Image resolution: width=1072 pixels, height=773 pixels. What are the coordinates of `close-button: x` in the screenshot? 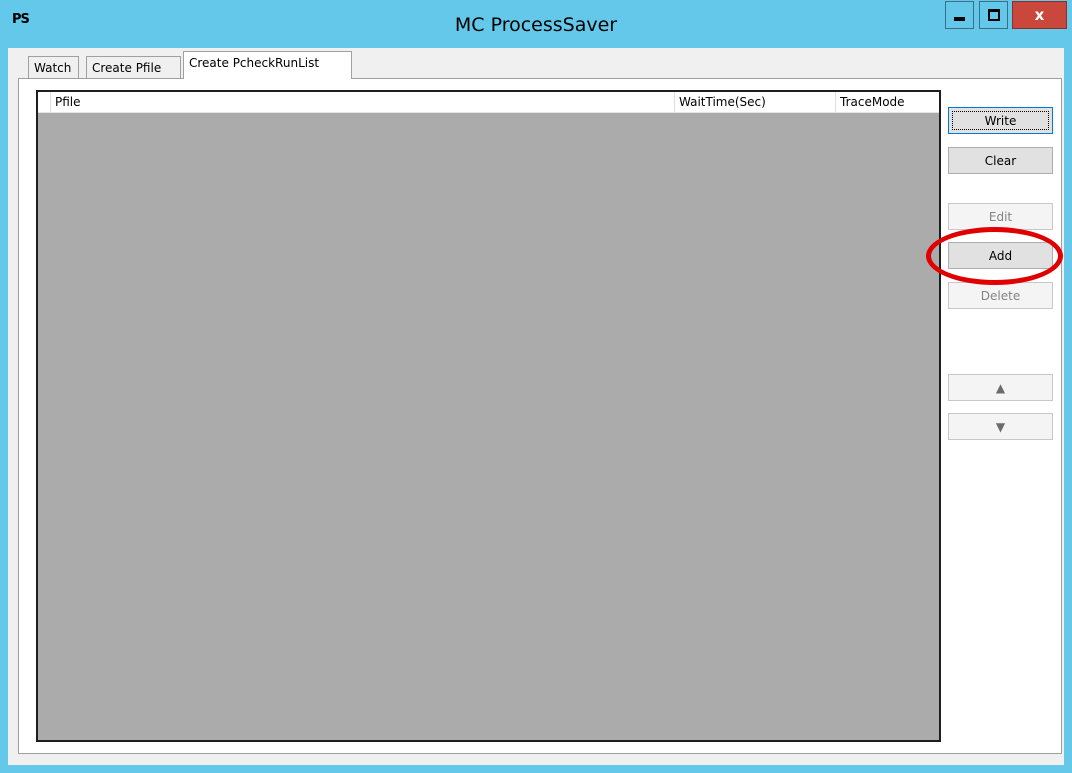 It's located at (1039, 15).